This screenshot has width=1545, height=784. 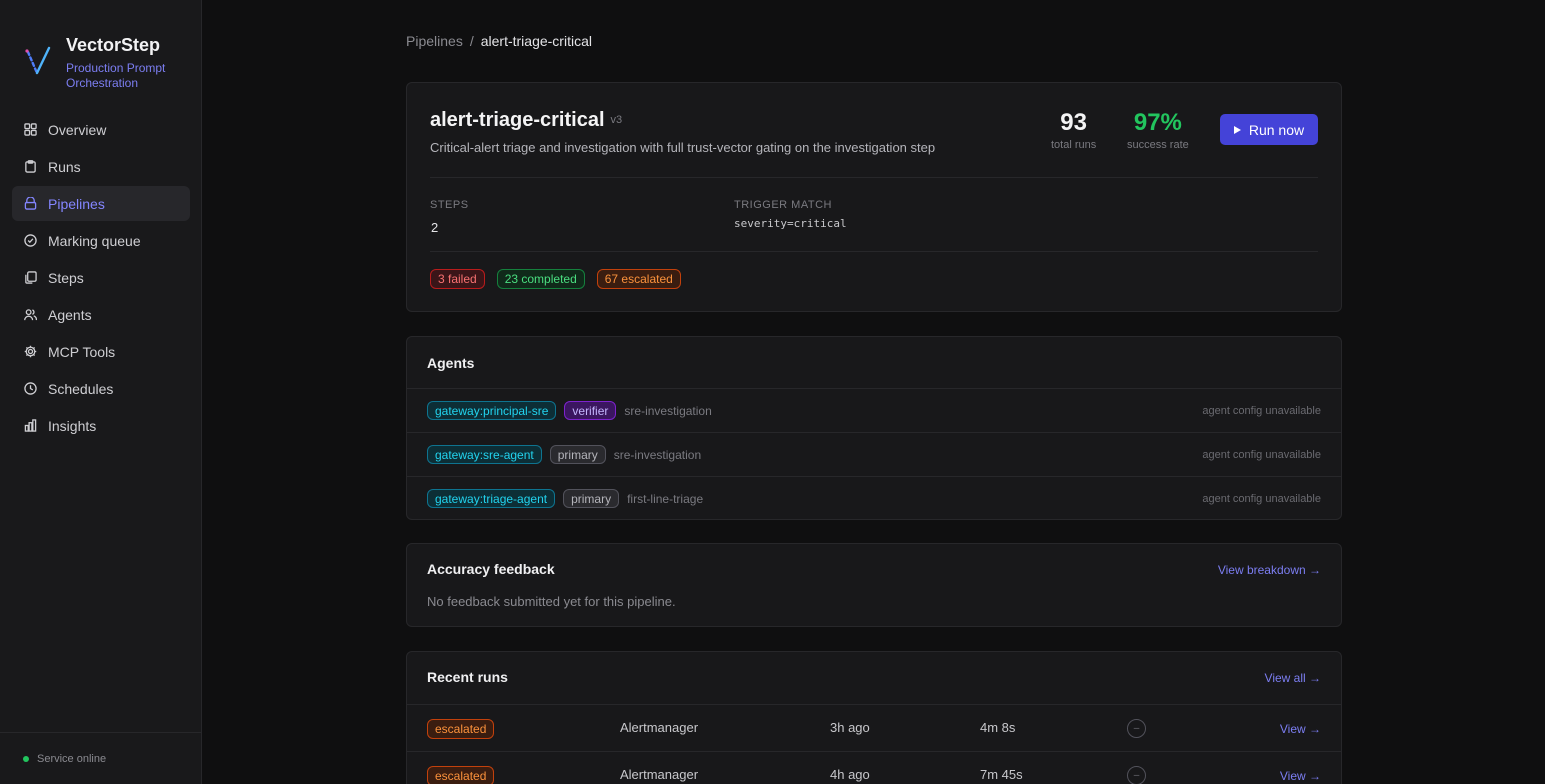 I want to click on service-status-text: Service online, so click(x=72, y=758).